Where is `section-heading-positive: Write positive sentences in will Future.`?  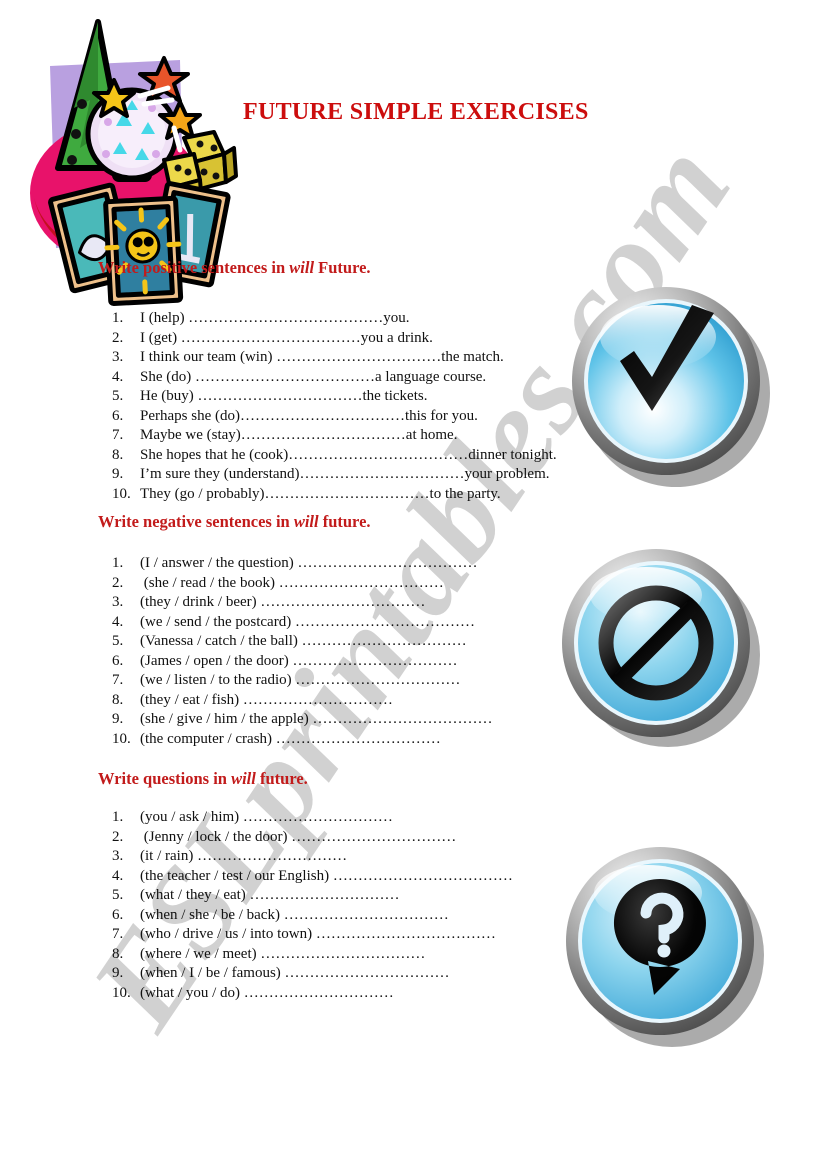
section-heading-positive: Write positive sentences in will Future. is located at coordinates (234, 268).